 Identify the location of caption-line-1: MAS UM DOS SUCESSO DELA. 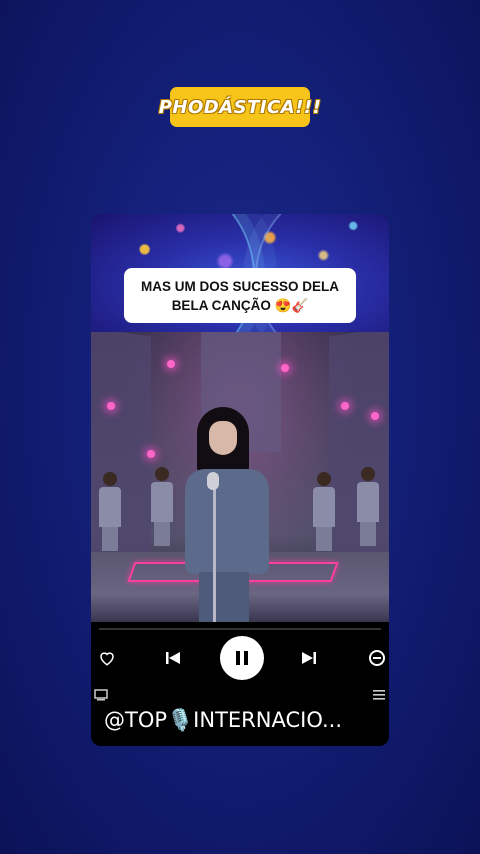
(240, 286).